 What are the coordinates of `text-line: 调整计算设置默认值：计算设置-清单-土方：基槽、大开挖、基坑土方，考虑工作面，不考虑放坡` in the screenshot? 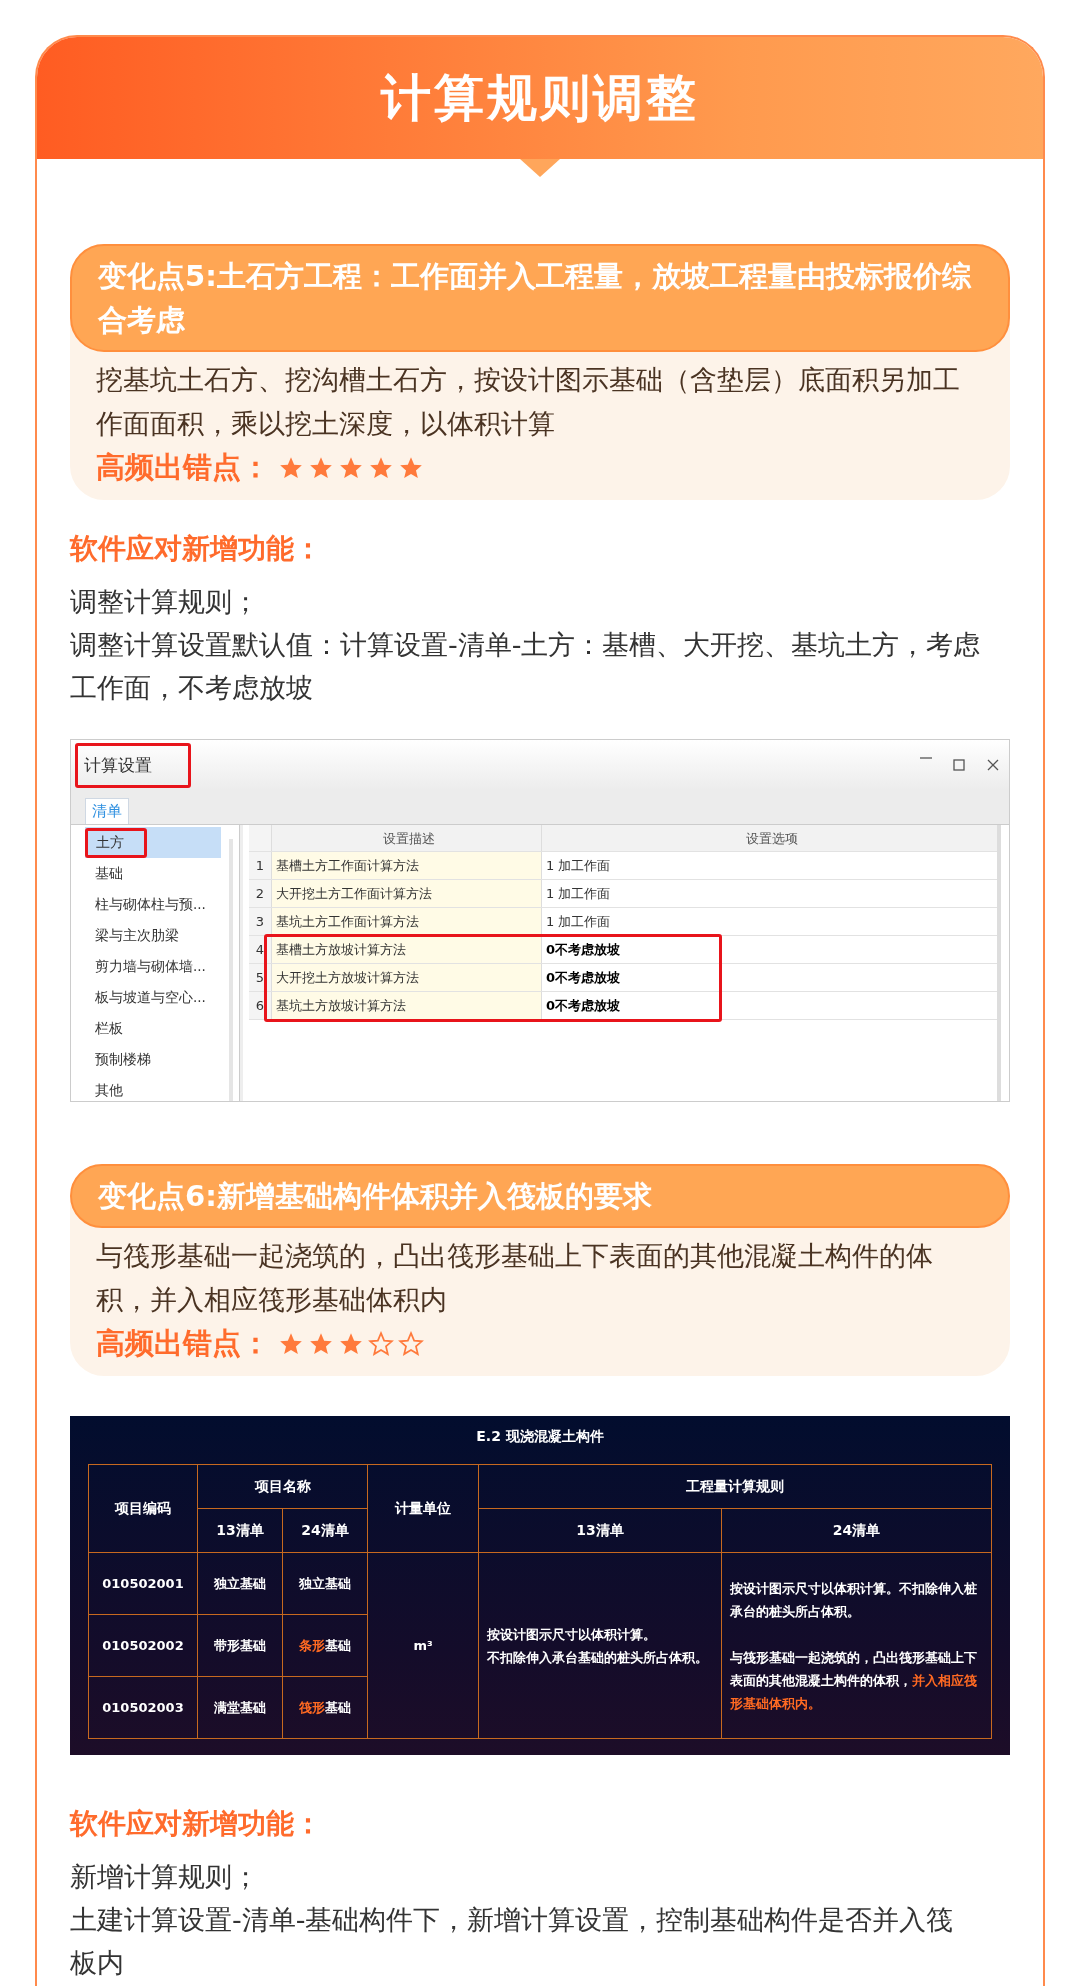 It's located at (526, 666).